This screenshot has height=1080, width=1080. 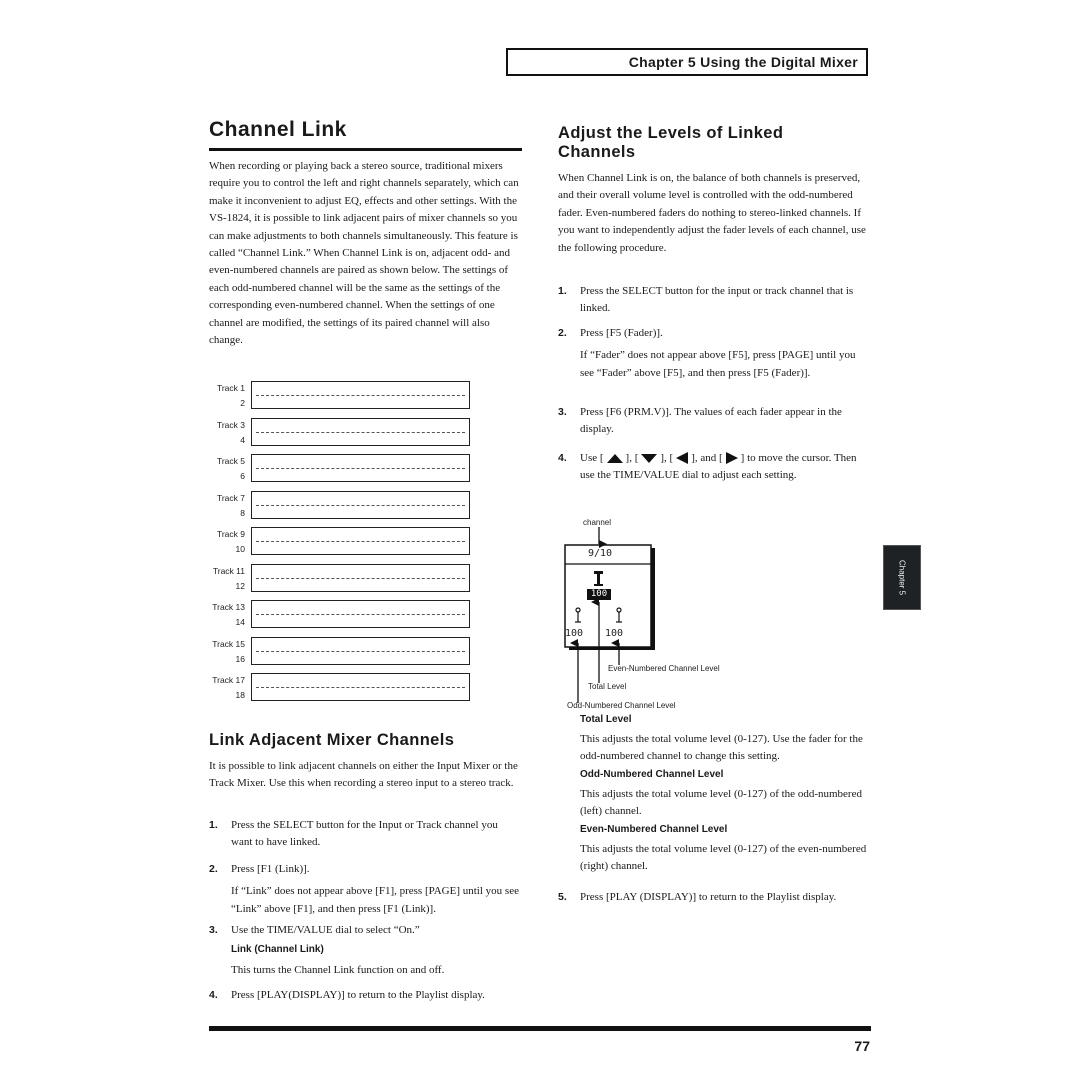 What do you see at coordinates (654, 829) in the screenshot?
I see `term-even-level: Even-Numbered Channel Level` at bounding box center [654, 829].